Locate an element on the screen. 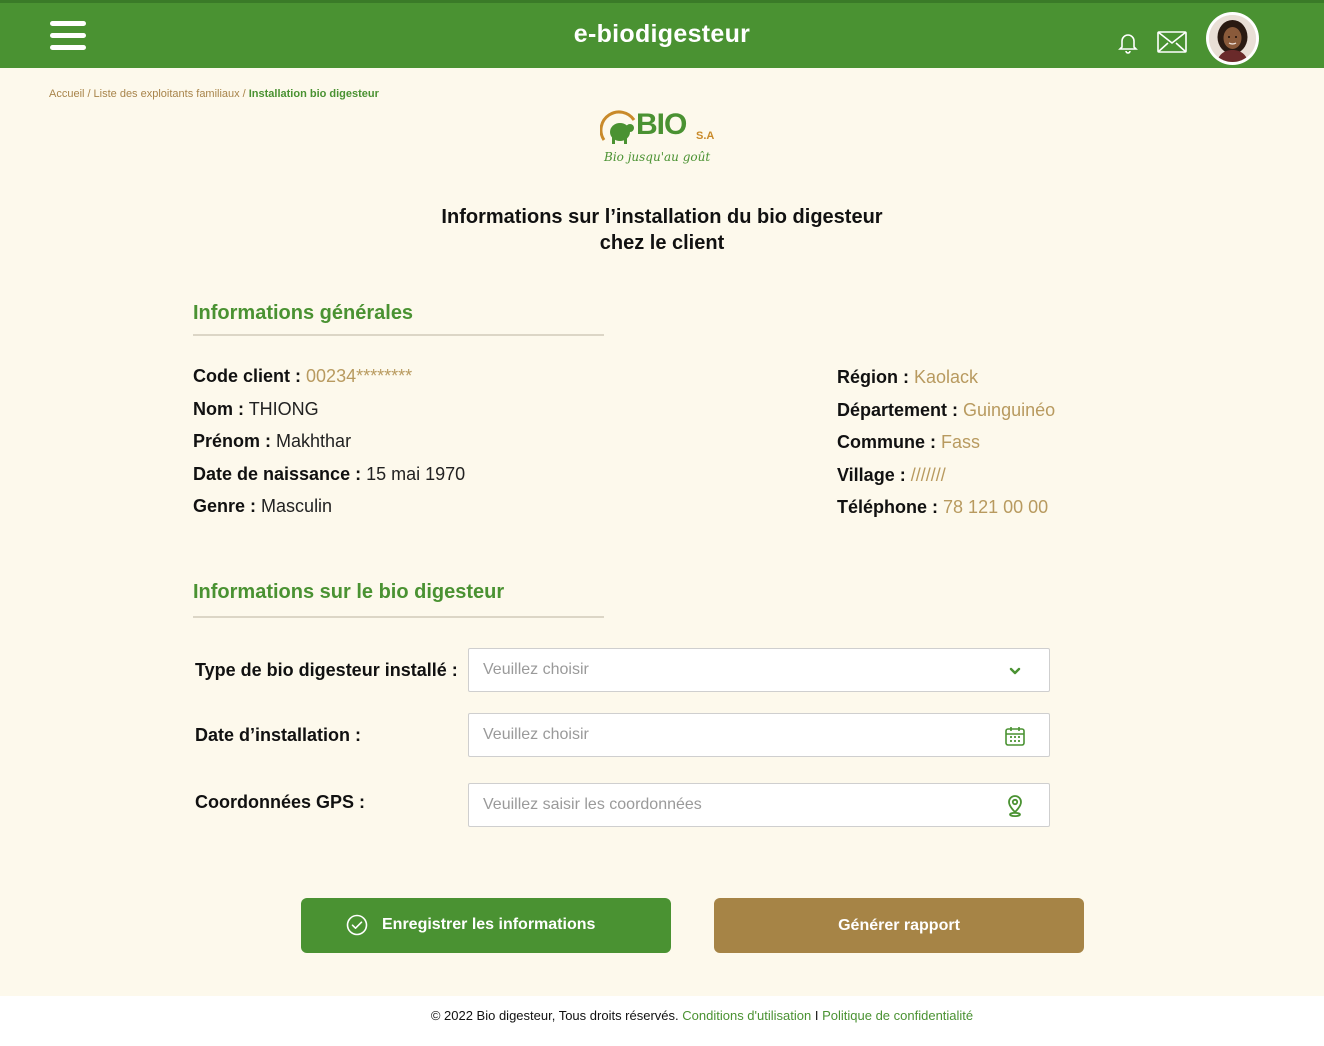 This screenshot has height=1046, width=1324. save-button-label: Enregistrer les informations is located at coordinates (489, 924).